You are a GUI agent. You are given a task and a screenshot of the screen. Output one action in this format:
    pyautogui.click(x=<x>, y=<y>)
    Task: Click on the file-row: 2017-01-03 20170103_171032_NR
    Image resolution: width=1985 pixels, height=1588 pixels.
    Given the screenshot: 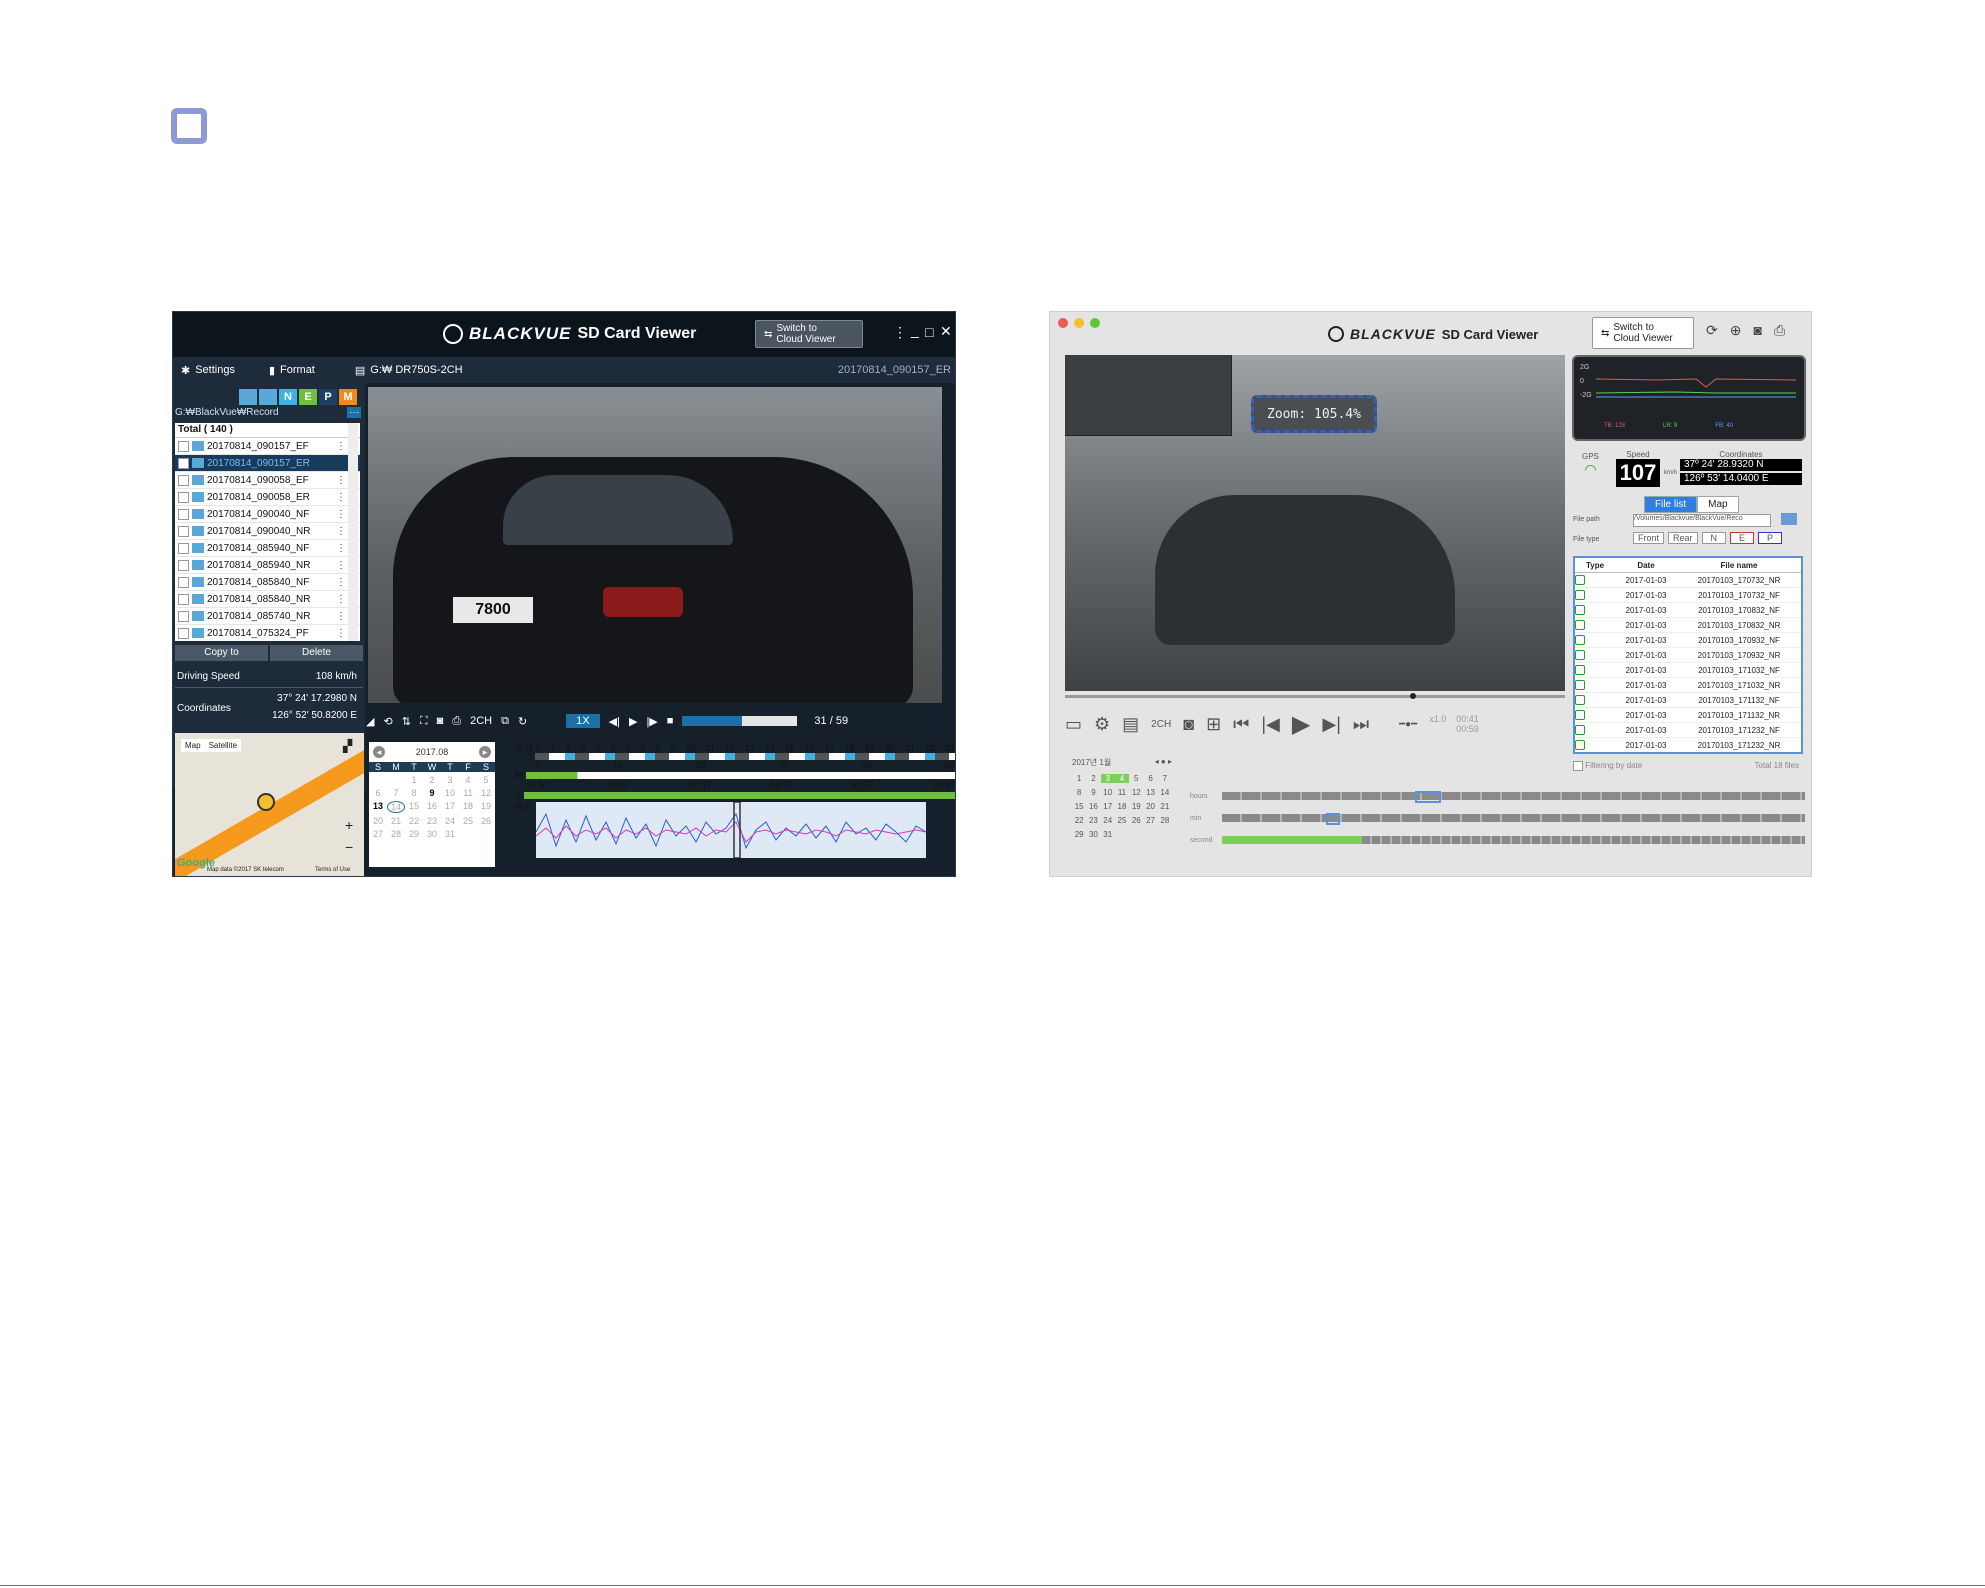 What is the action you would take?
    pyautogui.click(x=1688, y=685)
    